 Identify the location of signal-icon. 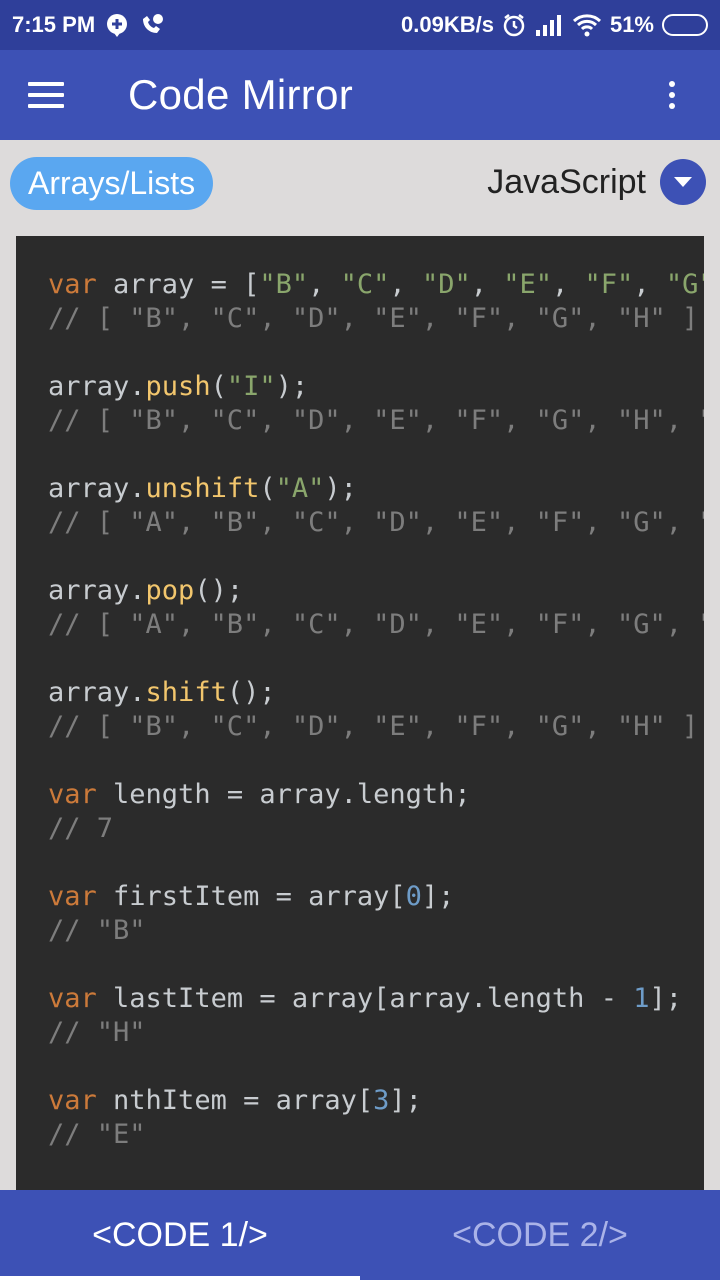
(549, 25).